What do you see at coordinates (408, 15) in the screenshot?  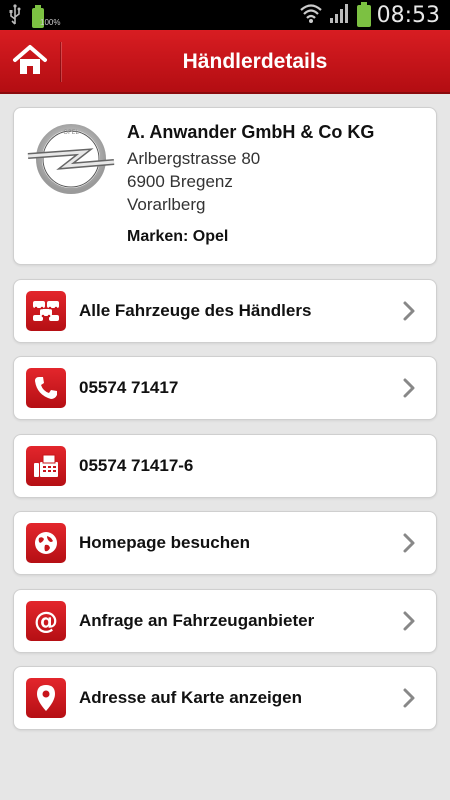 I see `clock: 08:53` at bounding box center [408, 15].